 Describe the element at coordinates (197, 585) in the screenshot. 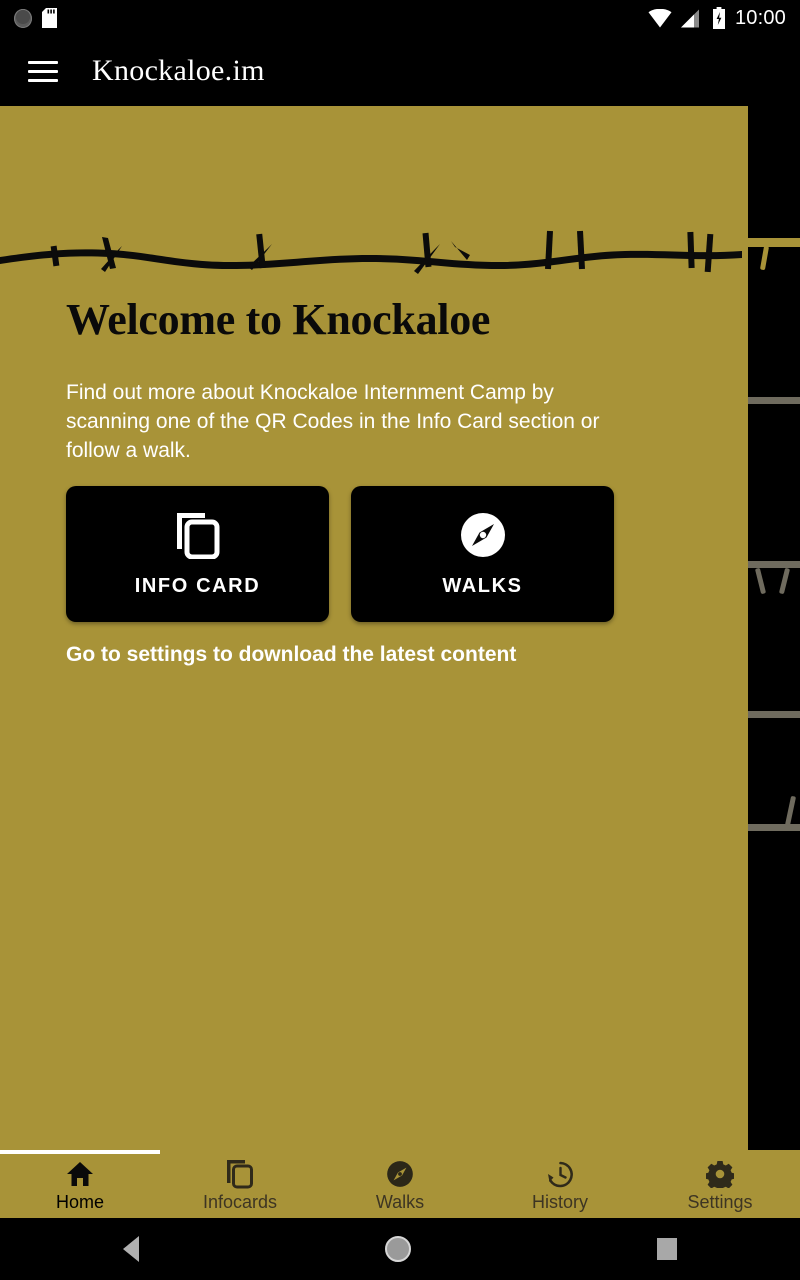

I see `info-card-button-label: INFO CARD` at that location.